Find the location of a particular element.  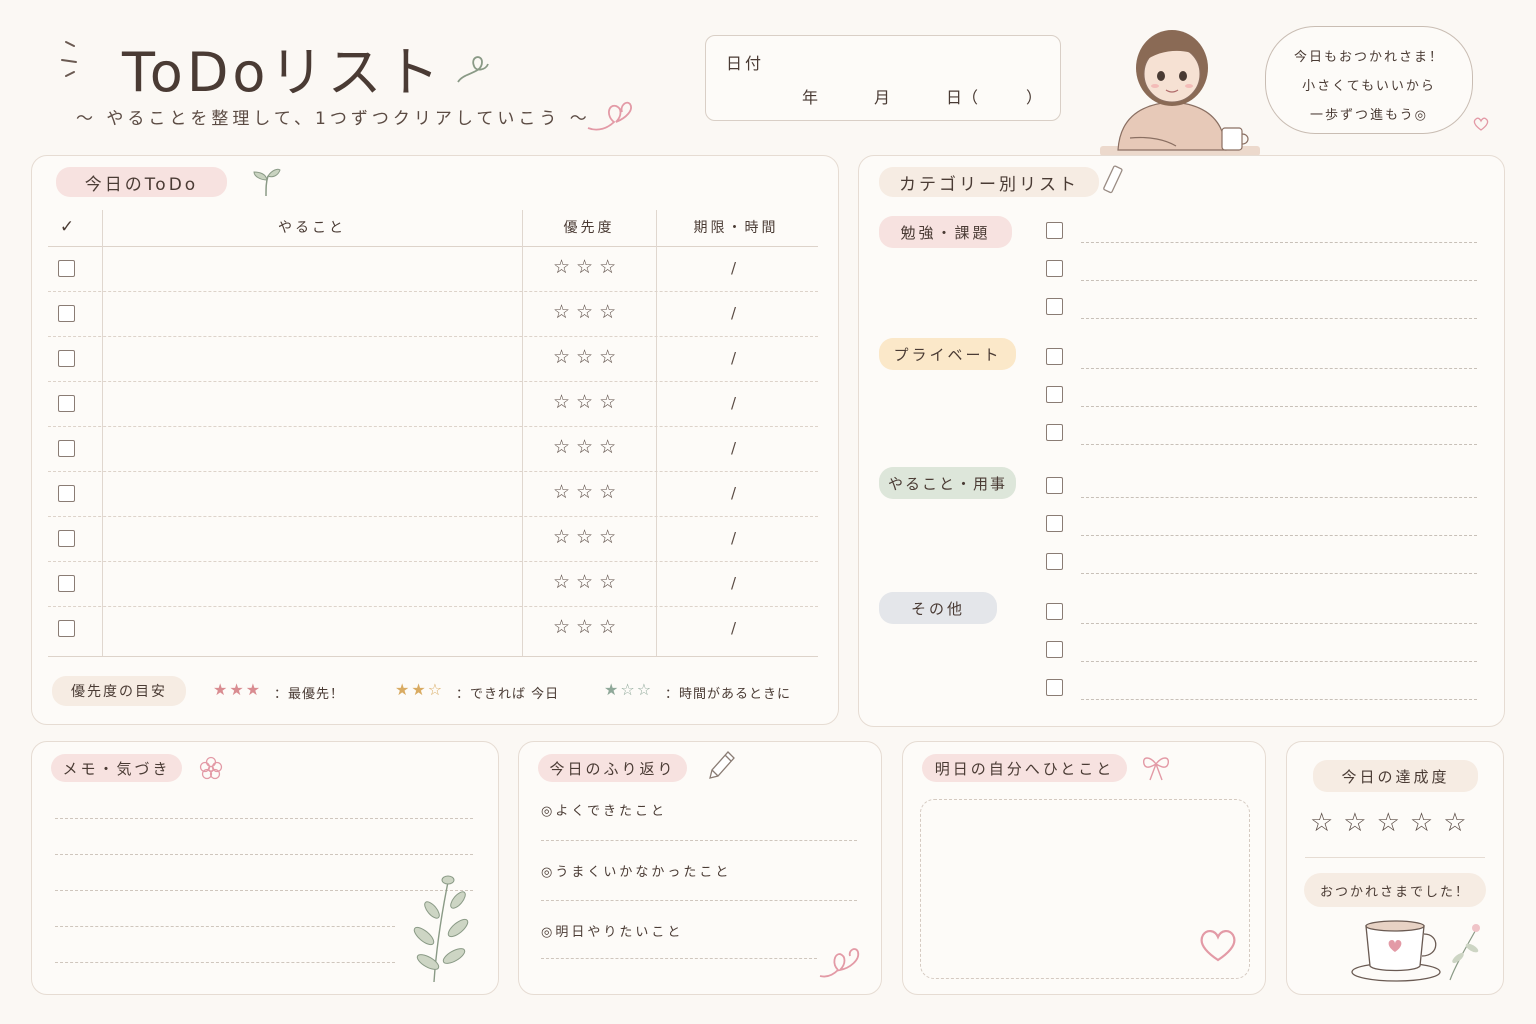

date-field: 日付 年 月 日（ ） is located at coordinates (883, 78).